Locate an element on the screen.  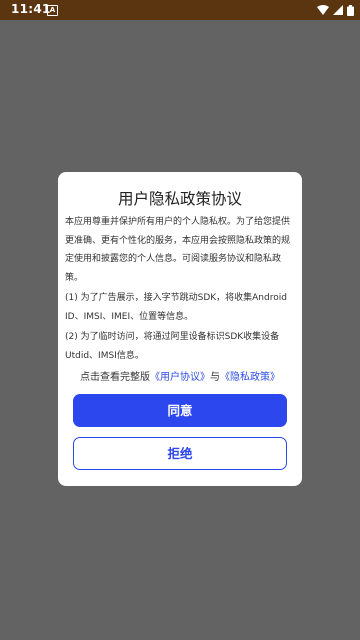
policy-links-line: 点击查看完整版《用户协议》与《隐私政策》 is located at coordinates (180, 375).